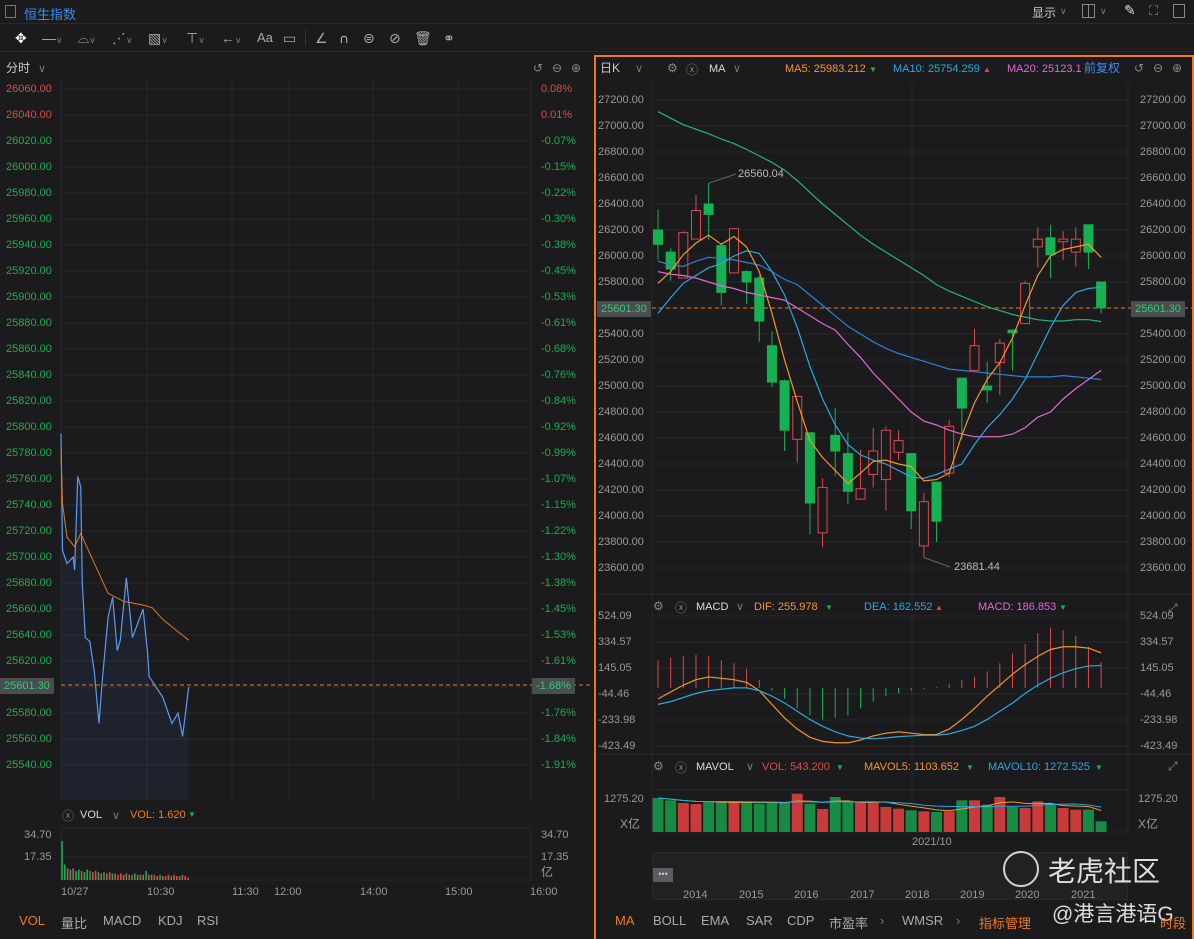  I want to click on vol-frame, so click(296, 854).